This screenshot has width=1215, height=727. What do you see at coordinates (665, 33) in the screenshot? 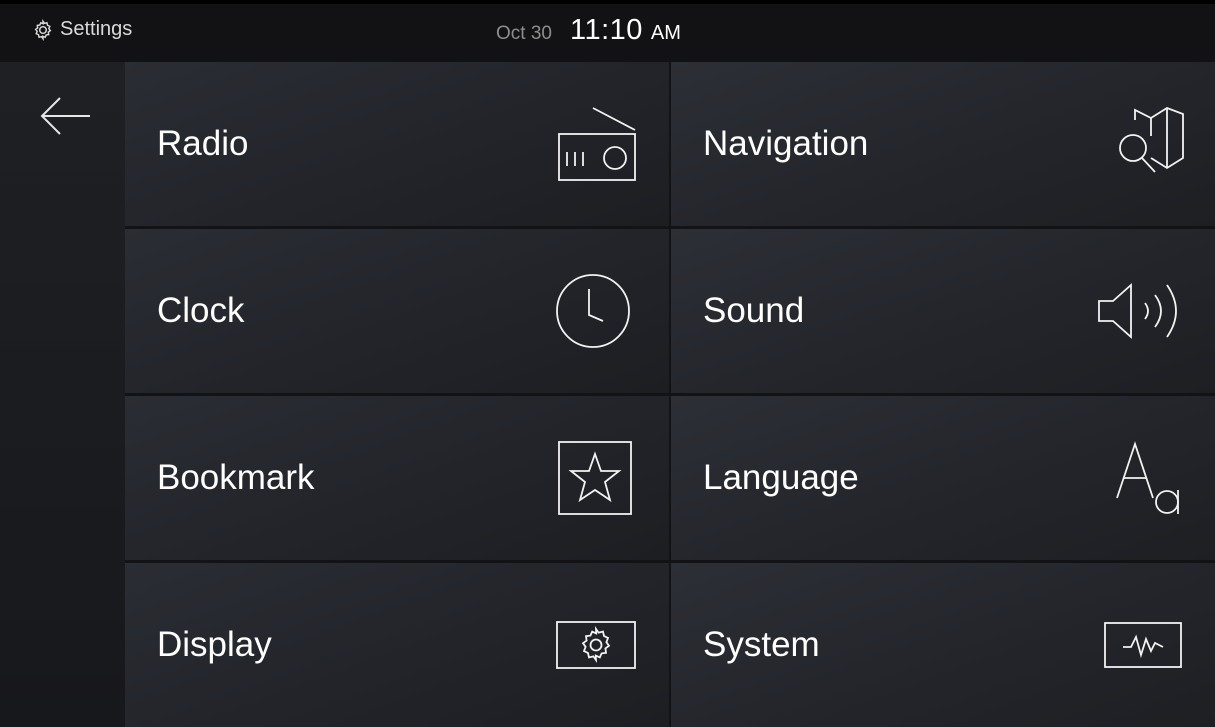
I see `status-ampm: AM` at bounding box center [665, 33].